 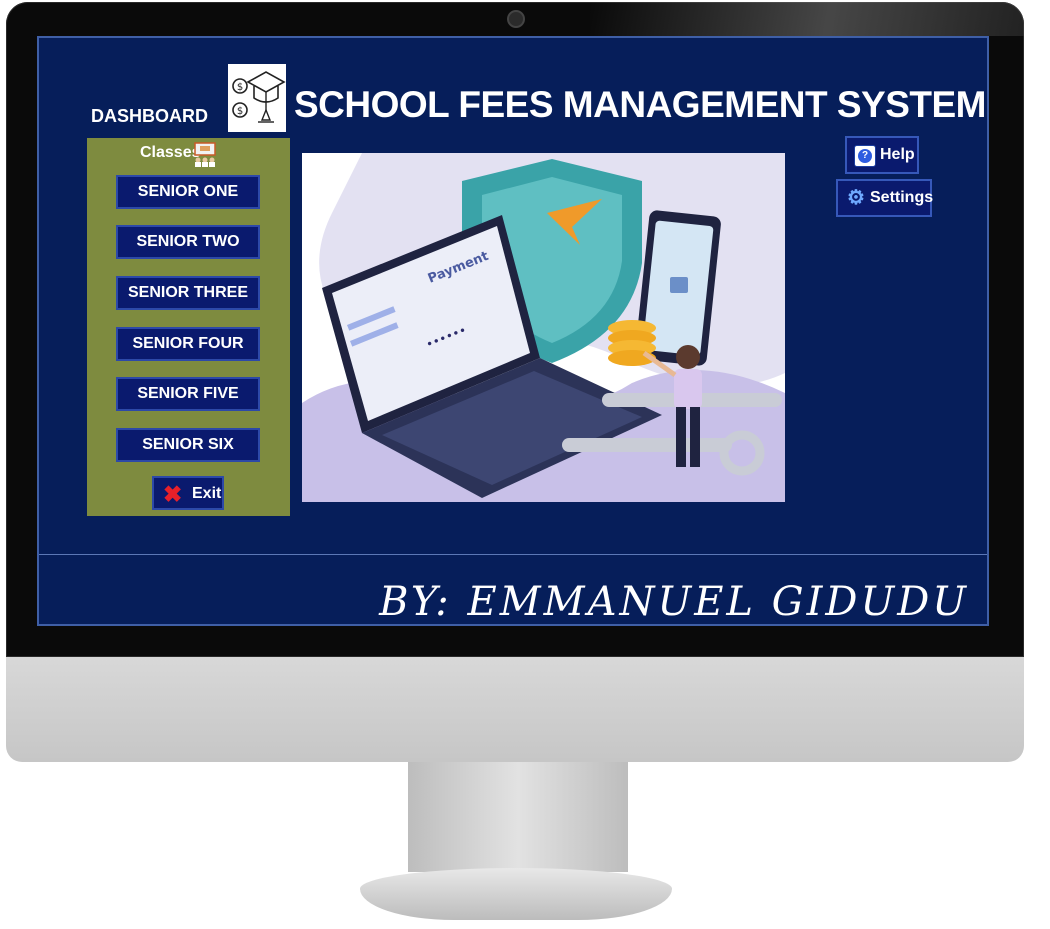 What do you see at coordinates (515, 709) in the screenshot?
I see `monitor-chin` at bounding box center [515, 709].